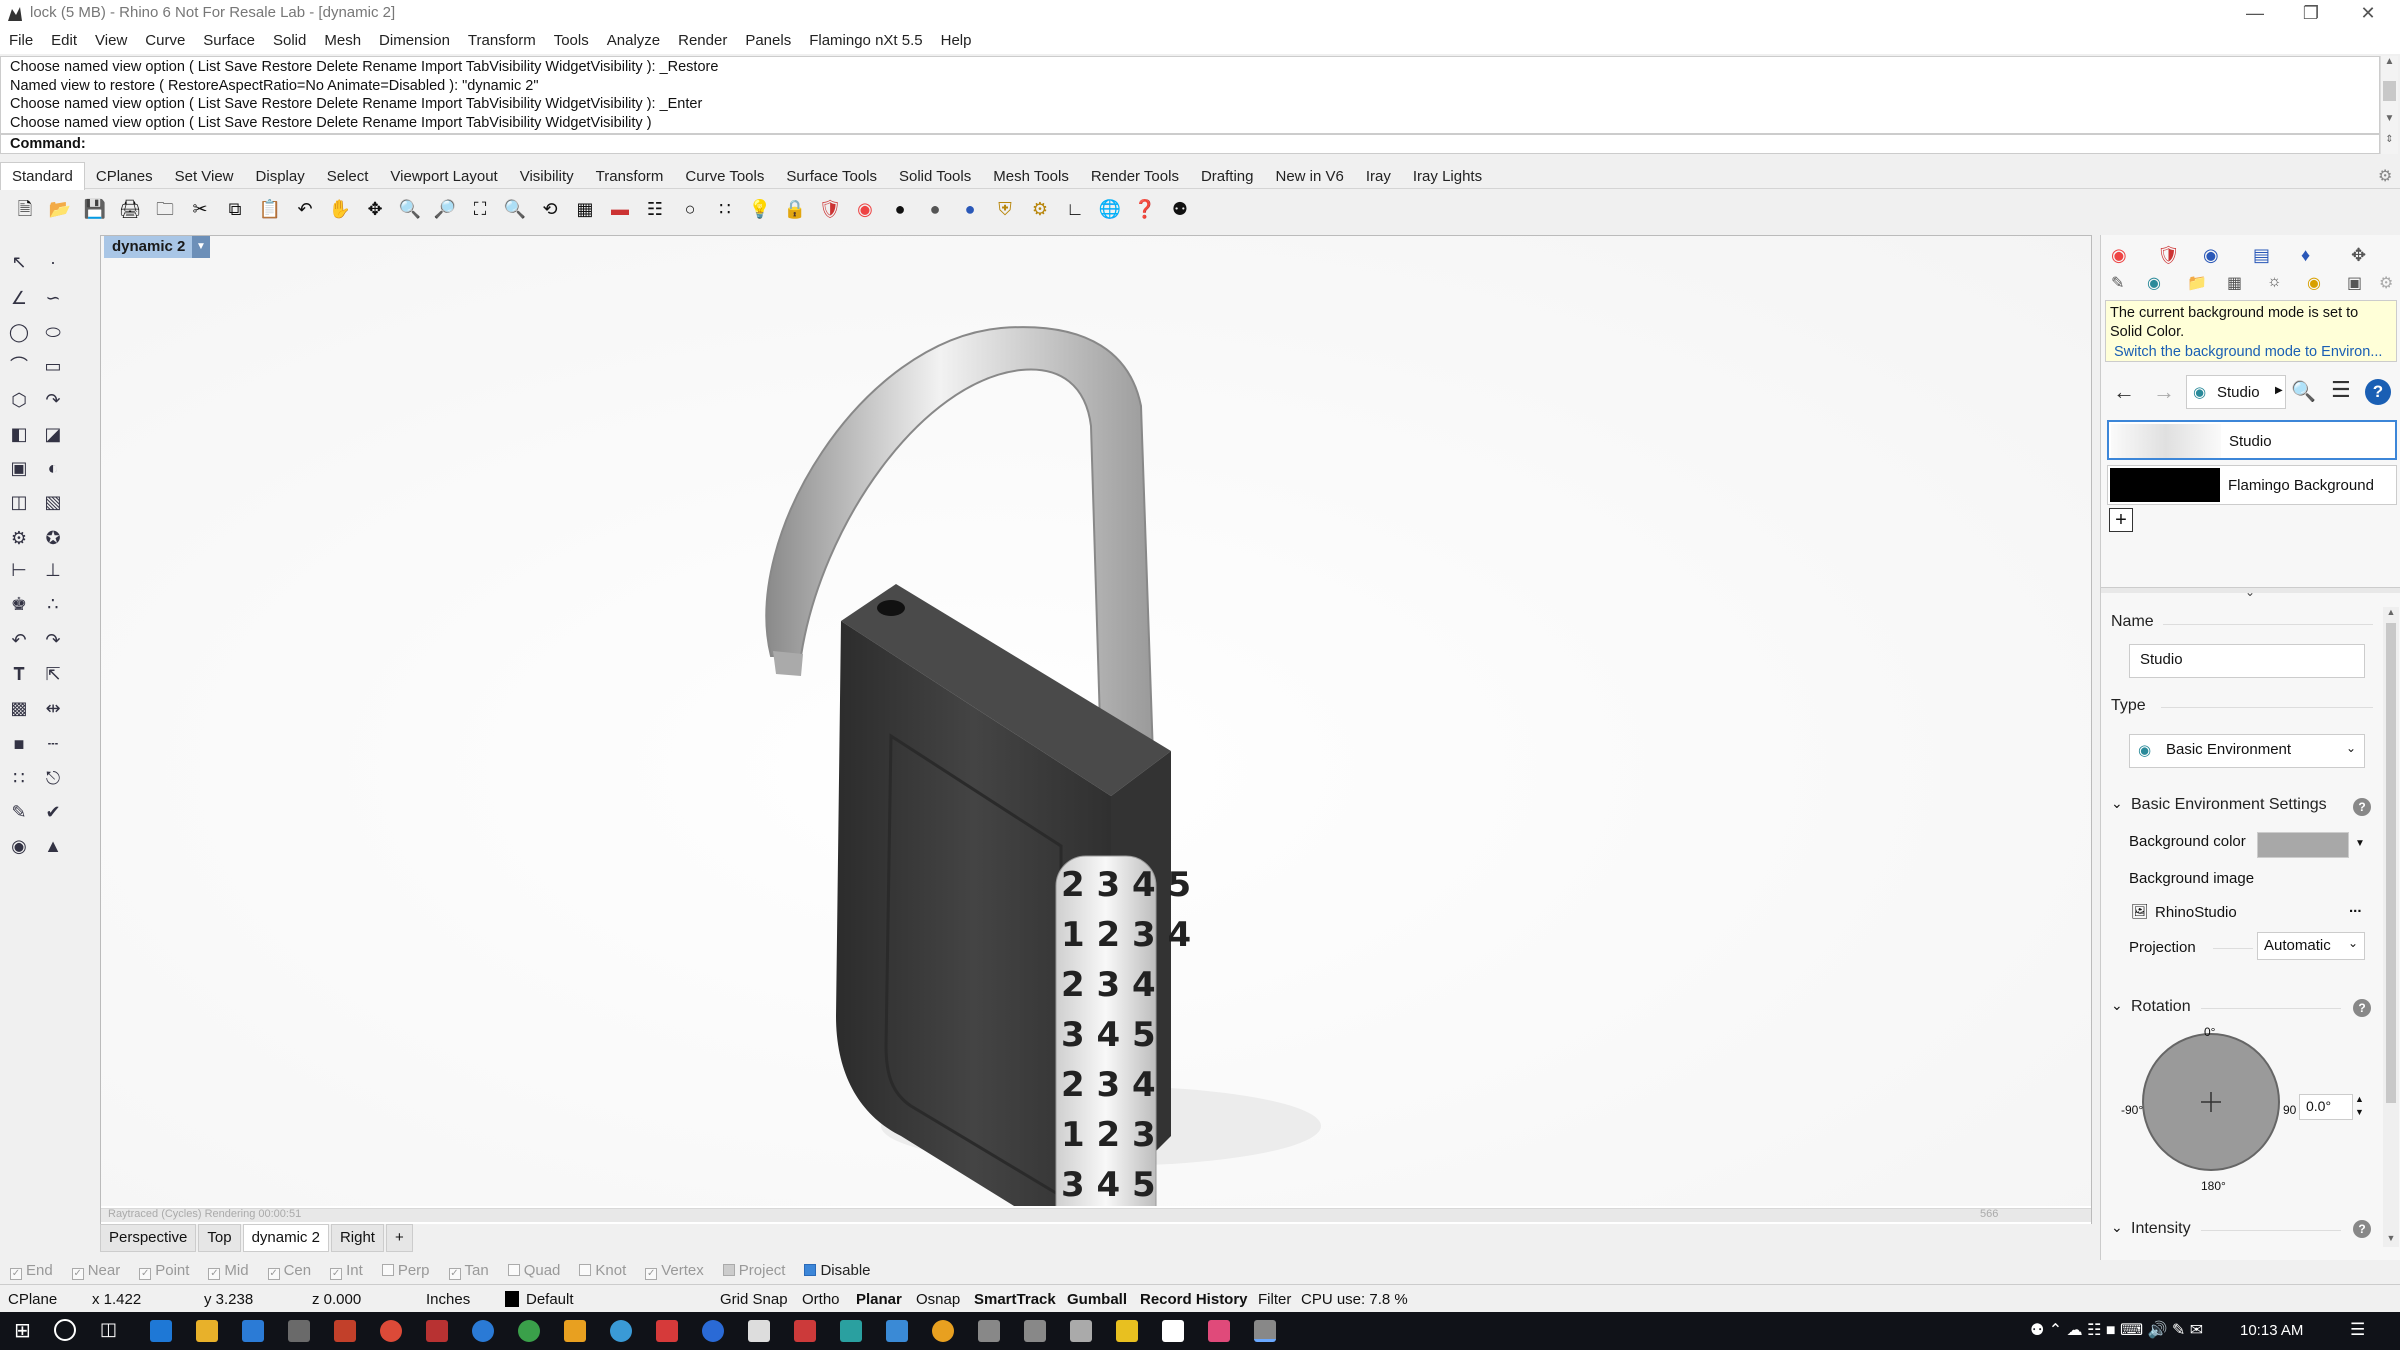 The image size is (2400, 1350). Describe the element at coordinates (2229, 805) in the screenshot. I see `settings-title: Basic Environment Settings` at that location.